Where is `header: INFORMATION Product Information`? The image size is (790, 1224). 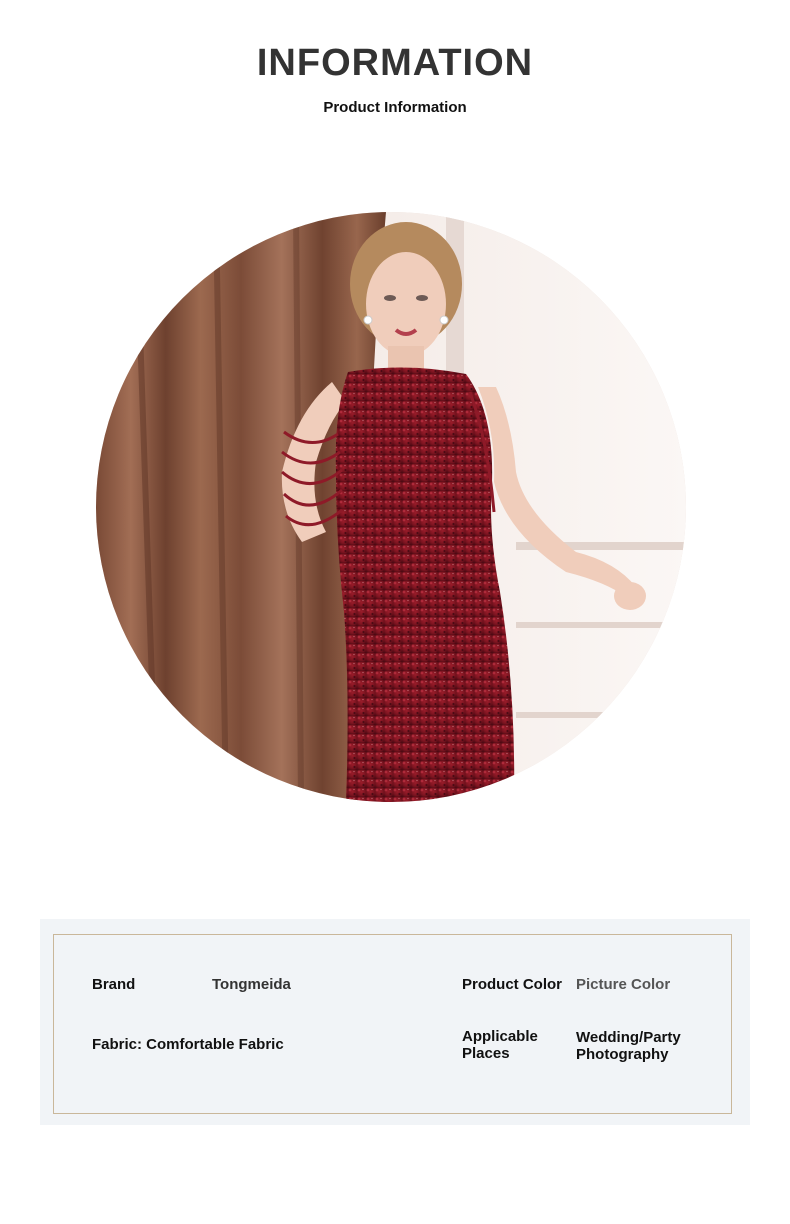
header: INFORMATION Product Information is located at coordinates (395, 79).